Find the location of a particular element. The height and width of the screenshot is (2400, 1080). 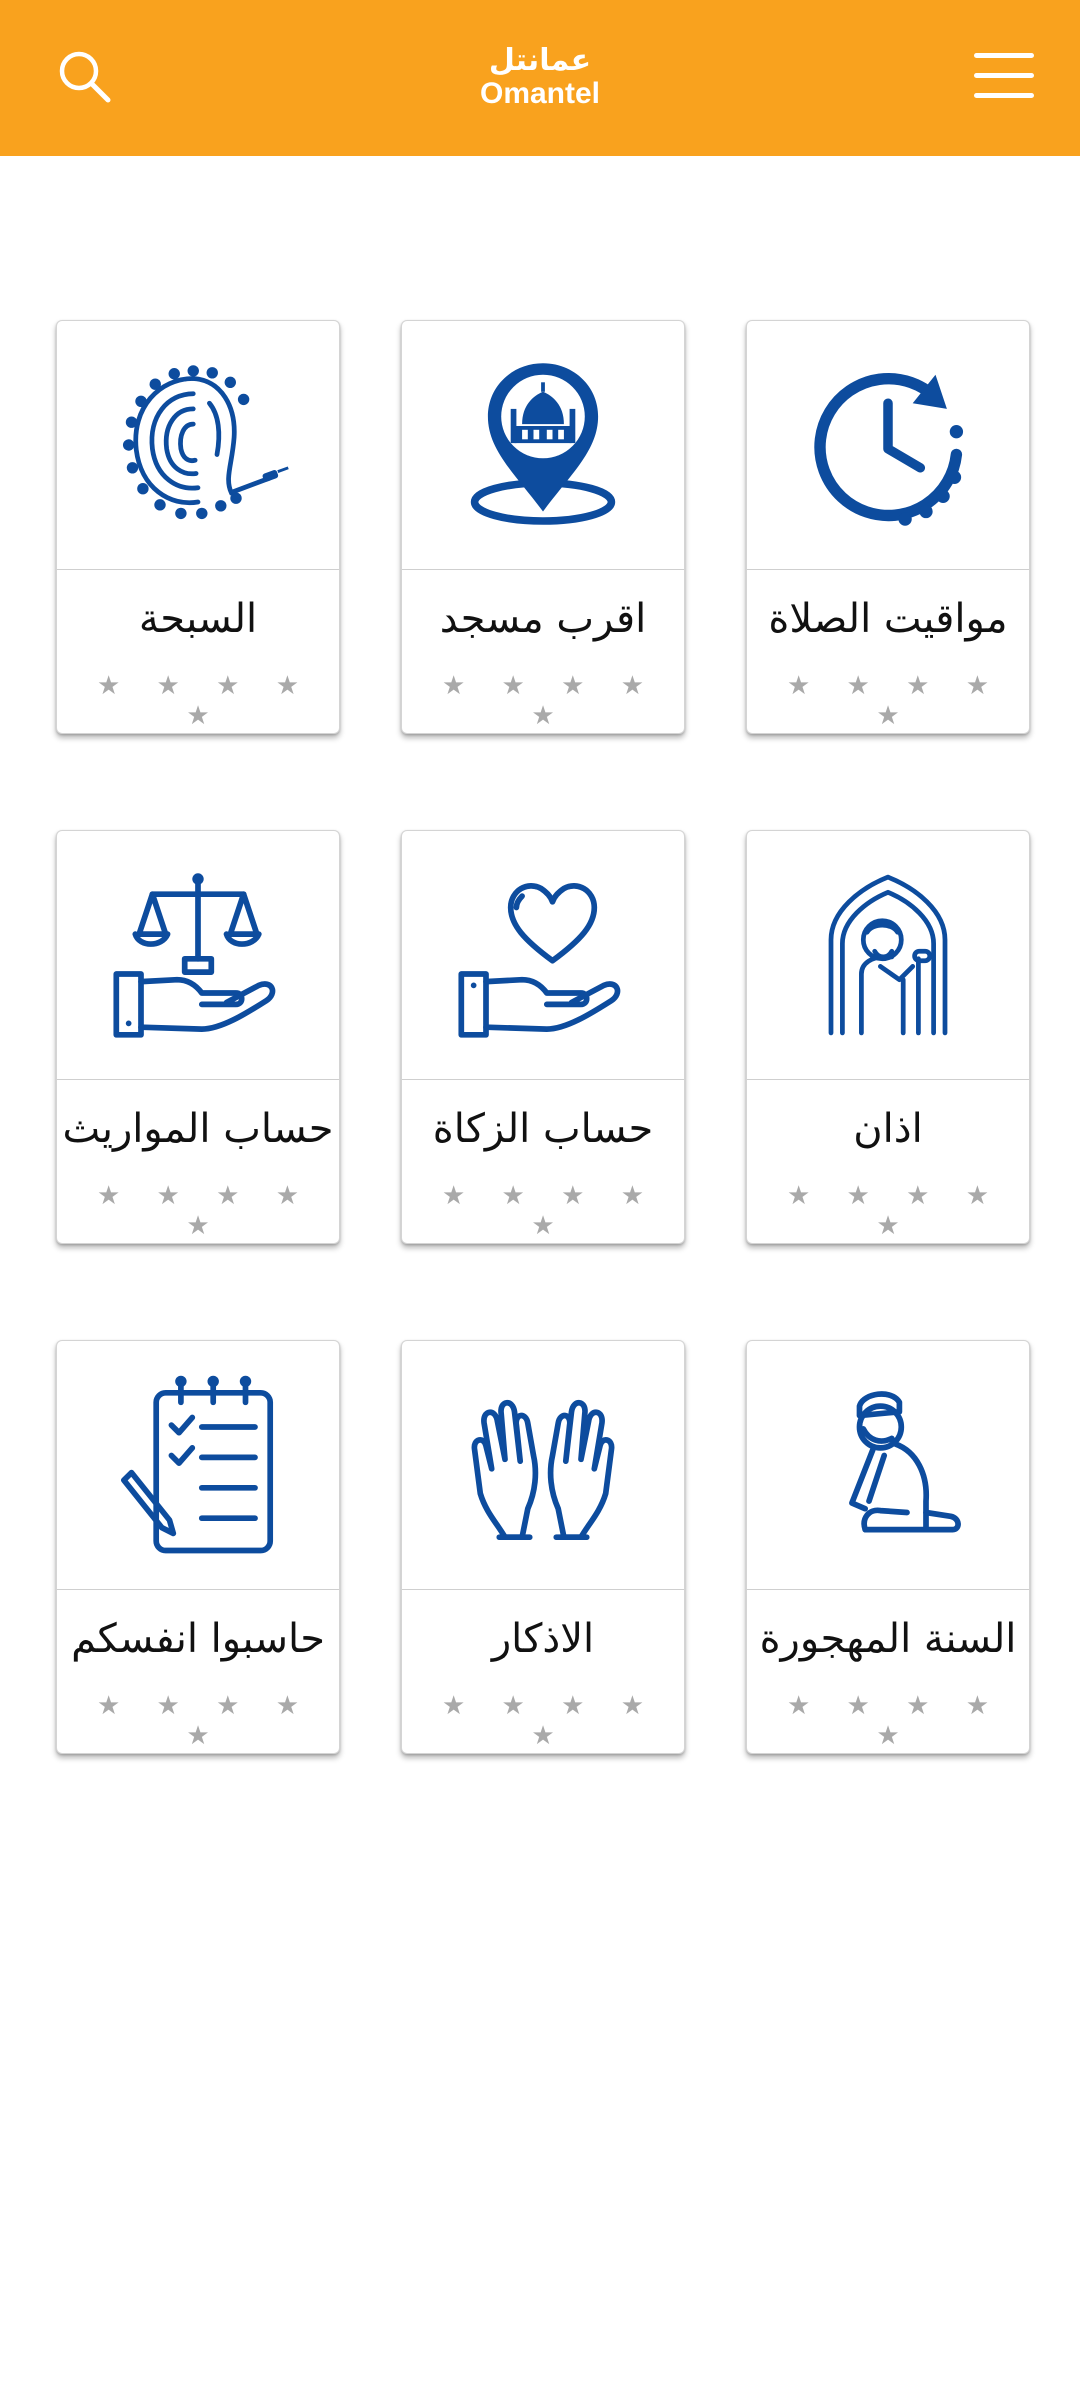

tile-title: السبحة is located at coordinates (198, 619).